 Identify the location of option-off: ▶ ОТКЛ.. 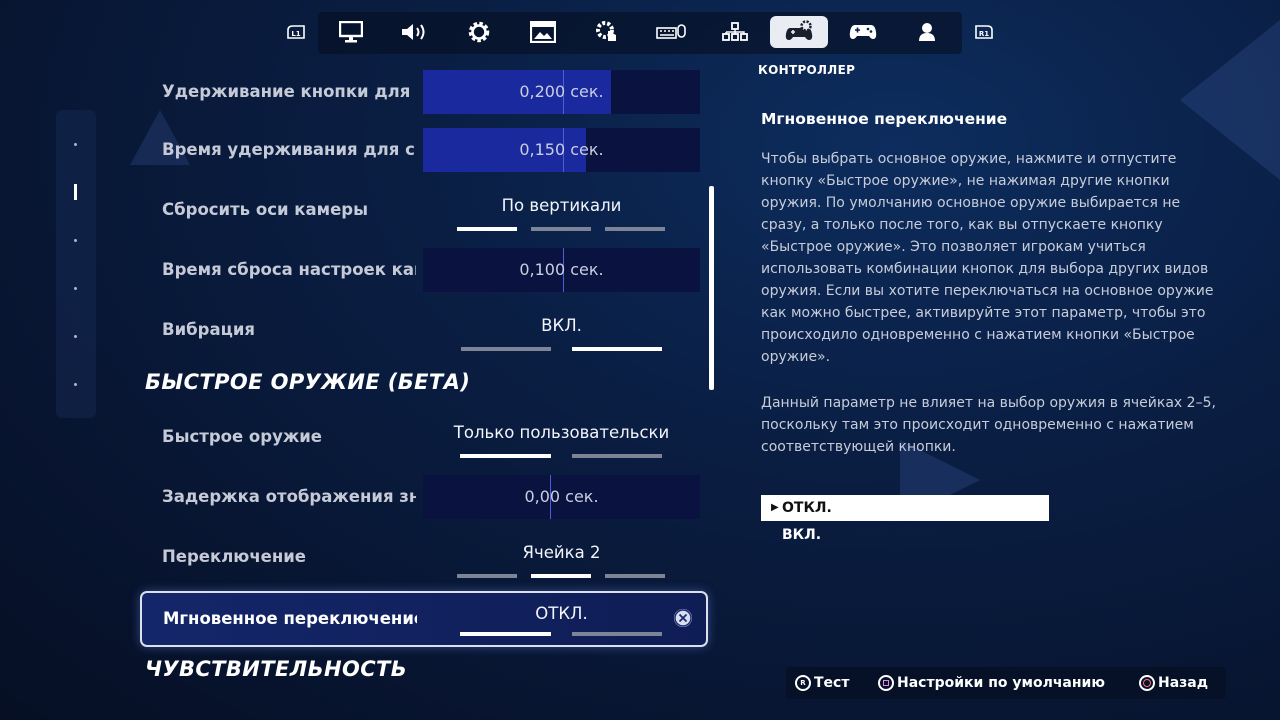
(905, 508).